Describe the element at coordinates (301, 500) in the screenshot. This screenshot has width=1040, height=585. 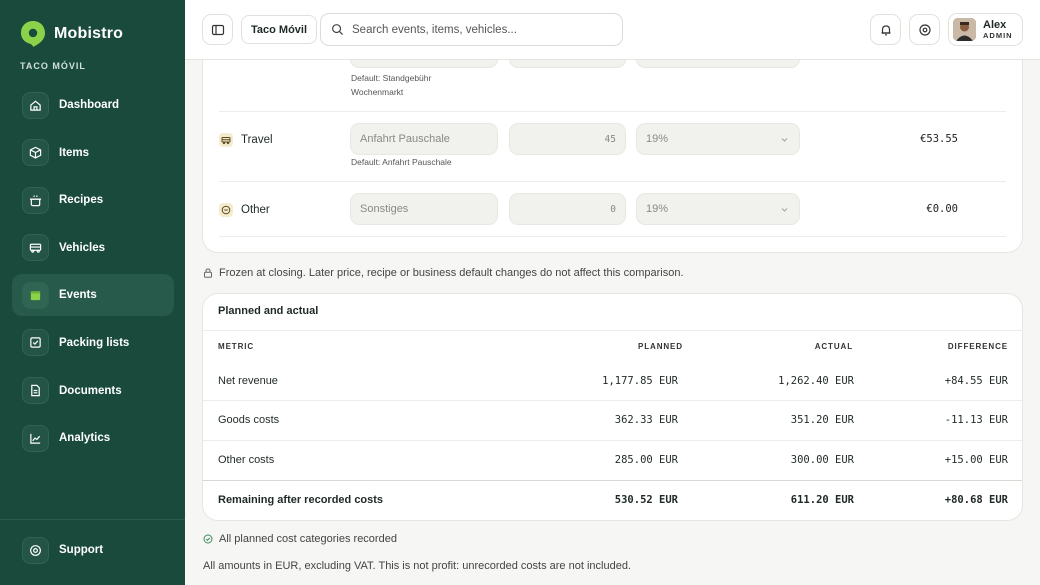
I see `metric-label: Remaining after recorded costs` at that location.